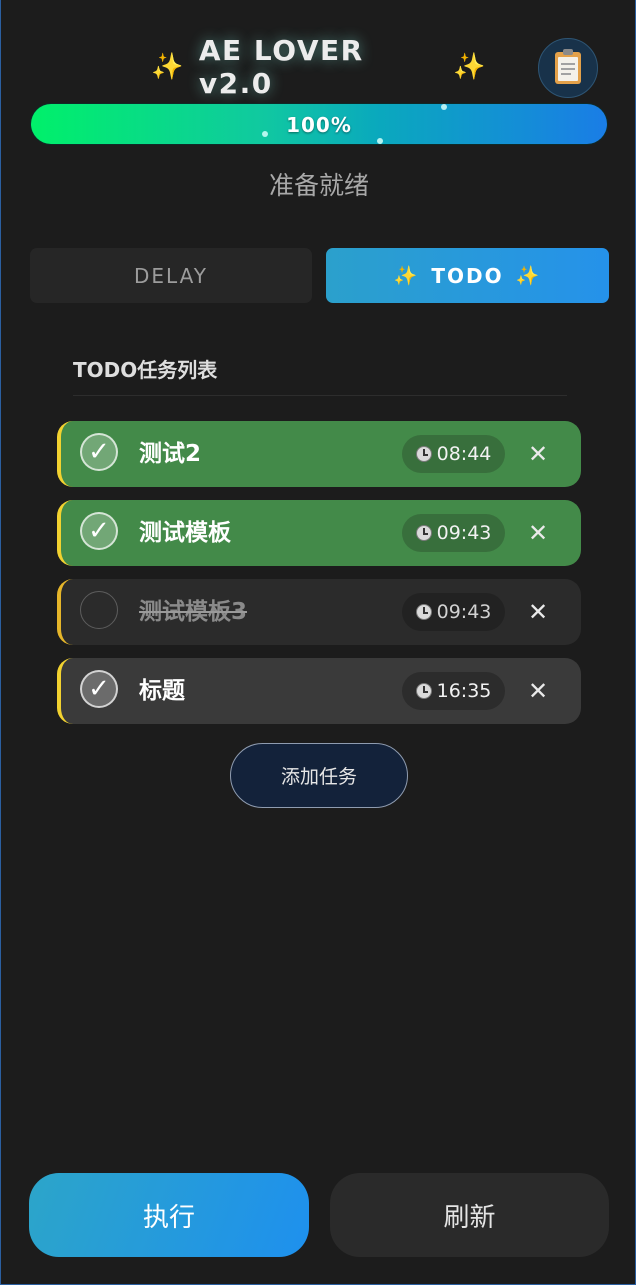 Image resolution: width=636 pixels, height=1285 pixels. I want to click on todo-list-title: TODO任务列表, so click(320, 375).